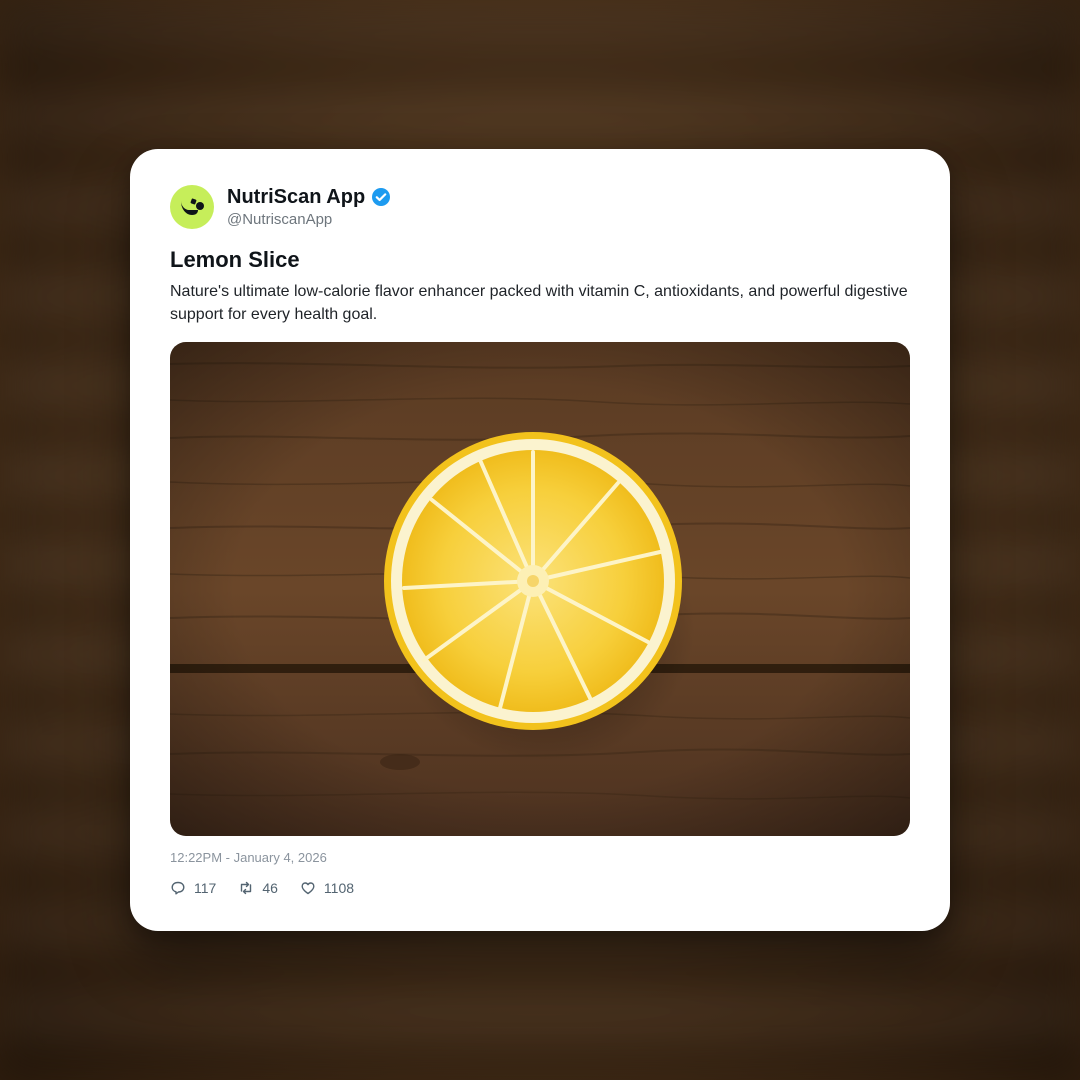  I want to click on post-header: NutriScan App @NutriscanApp, so click(280, 207).